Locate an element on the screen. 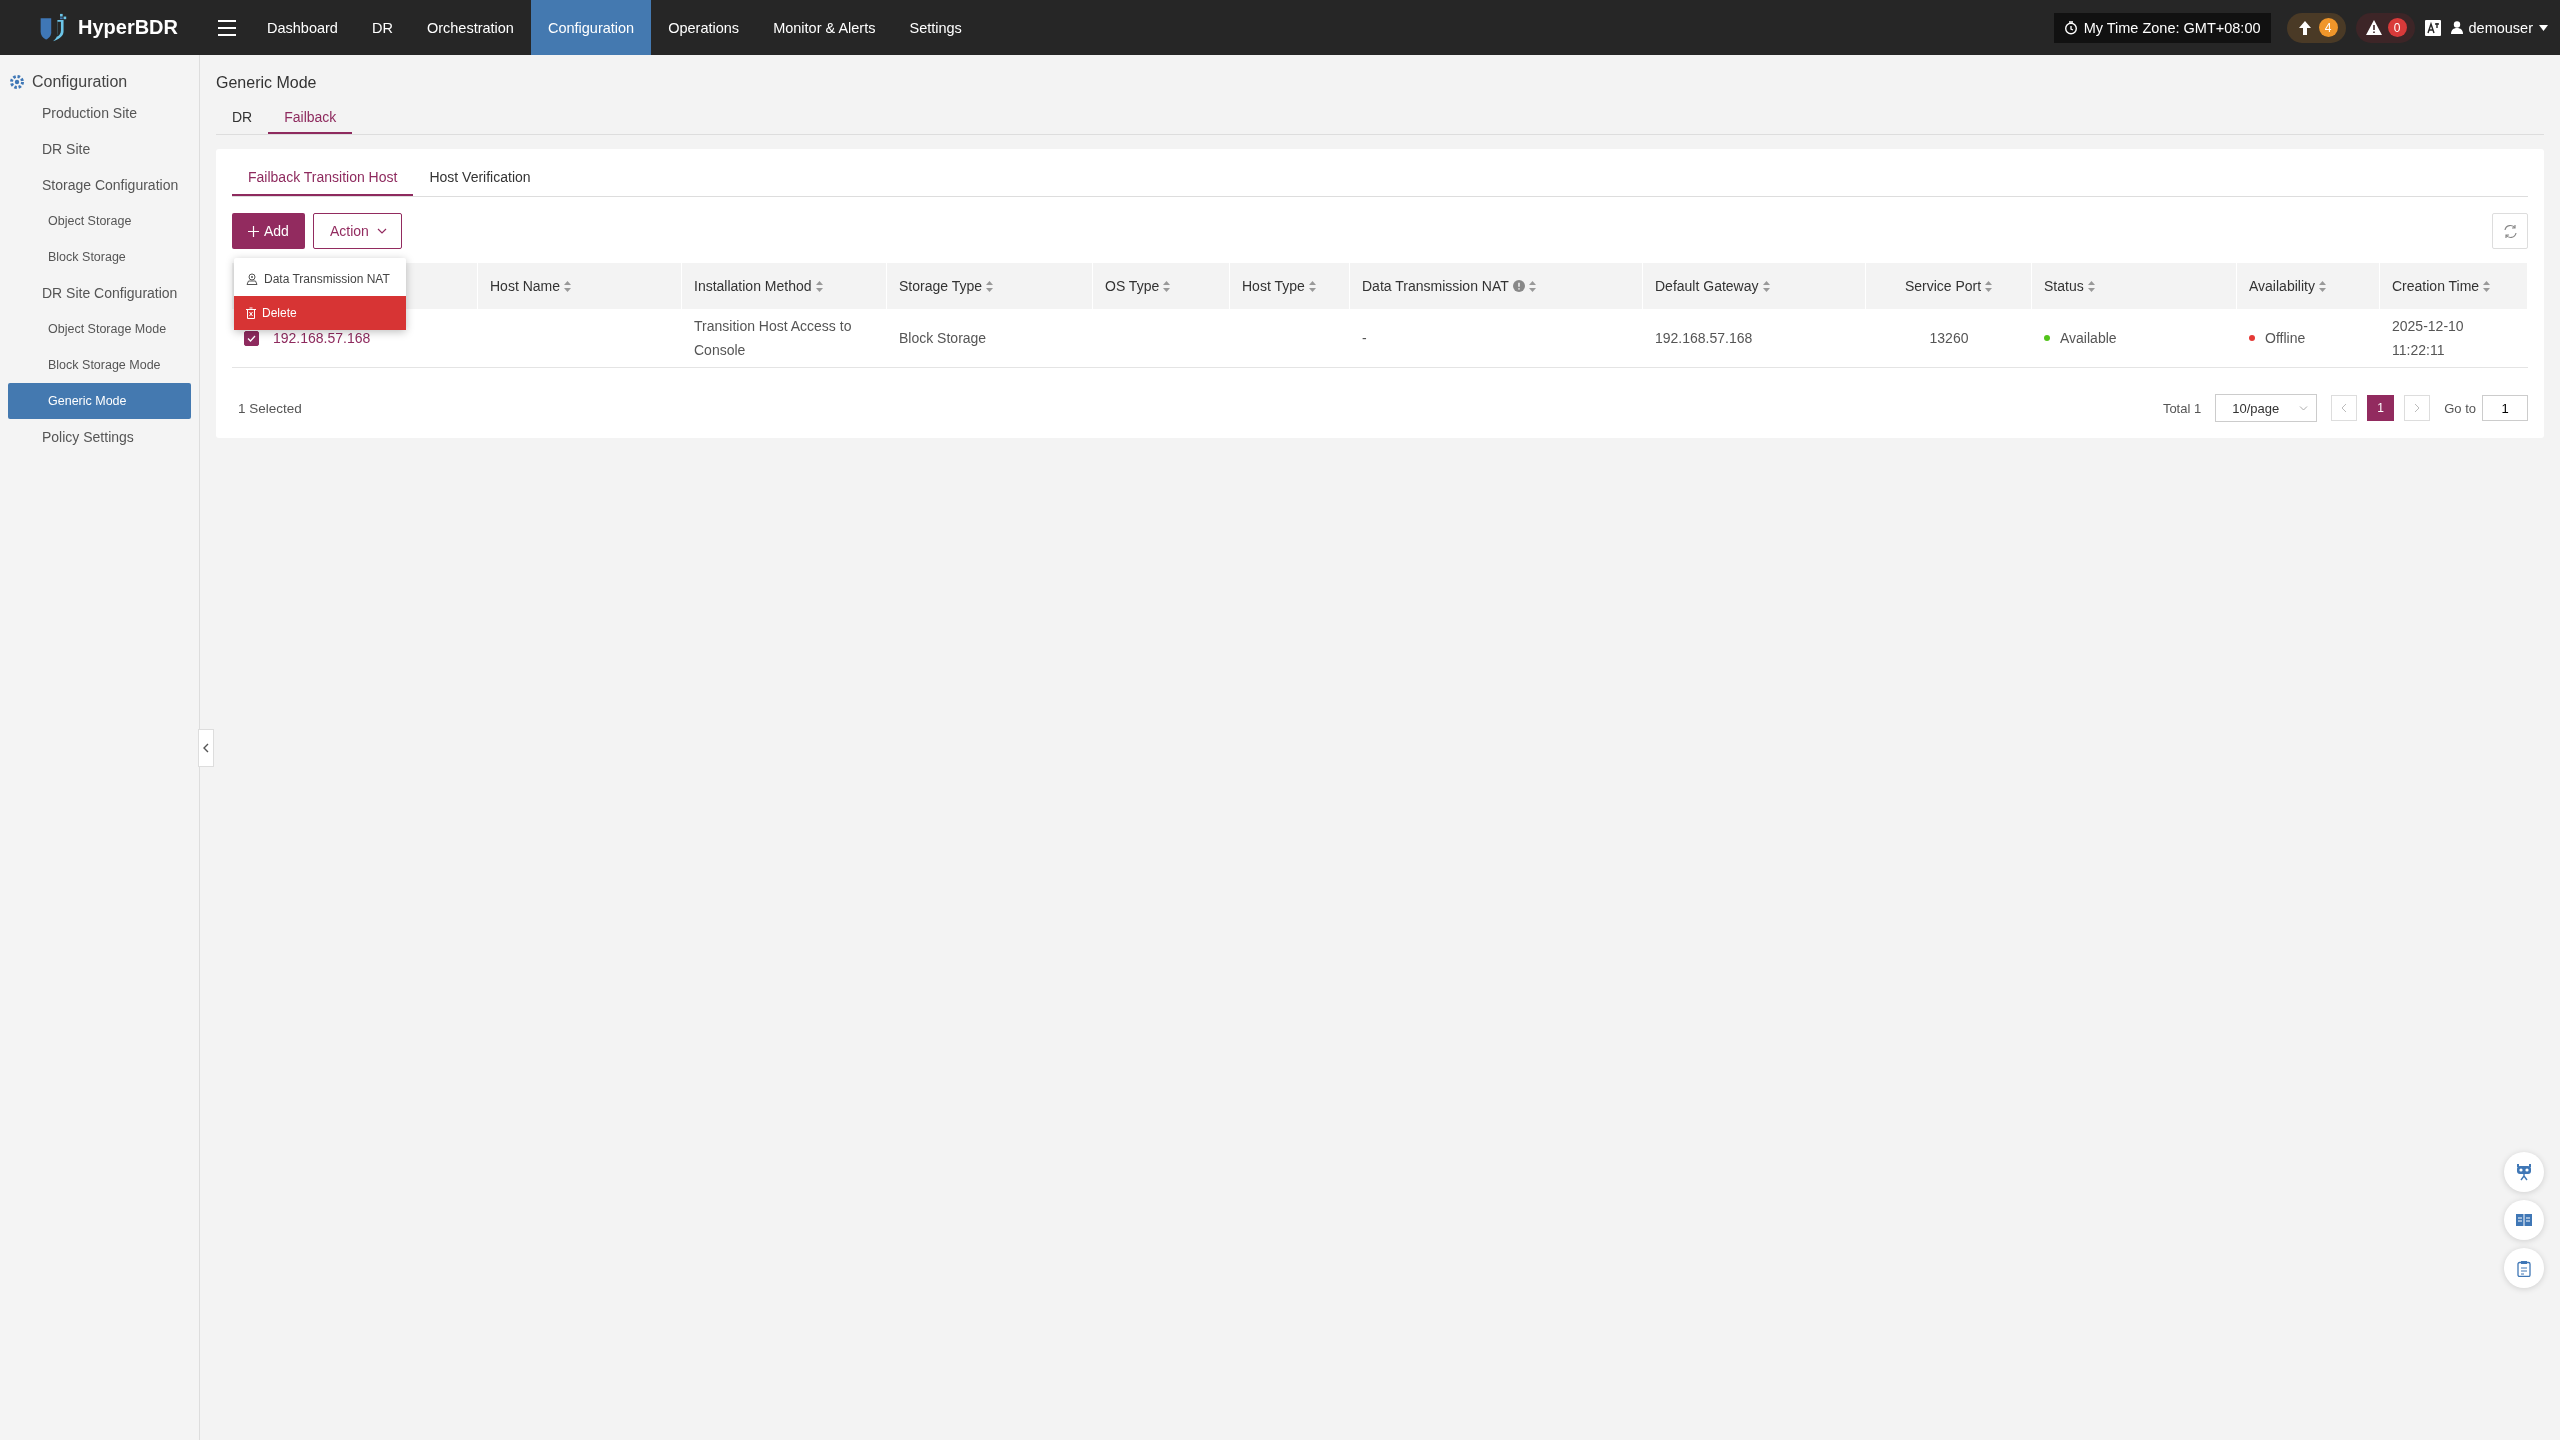  book-button is located at coordinates (2524, 1220).